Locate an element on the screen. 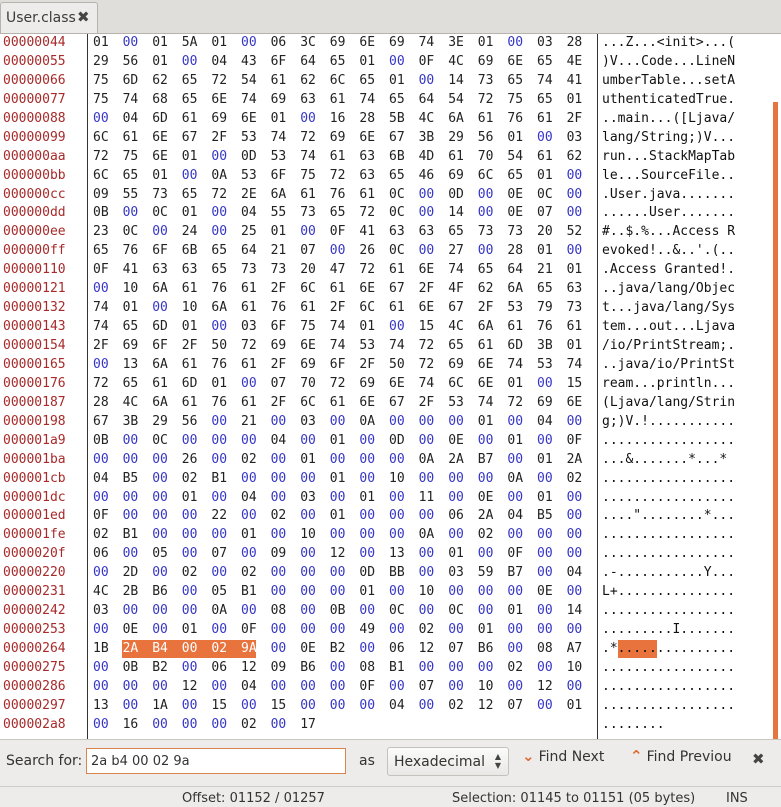 The width and height of the screenshot is (781, 807). hex-byte: B2 is located at coordinates (338, 649).